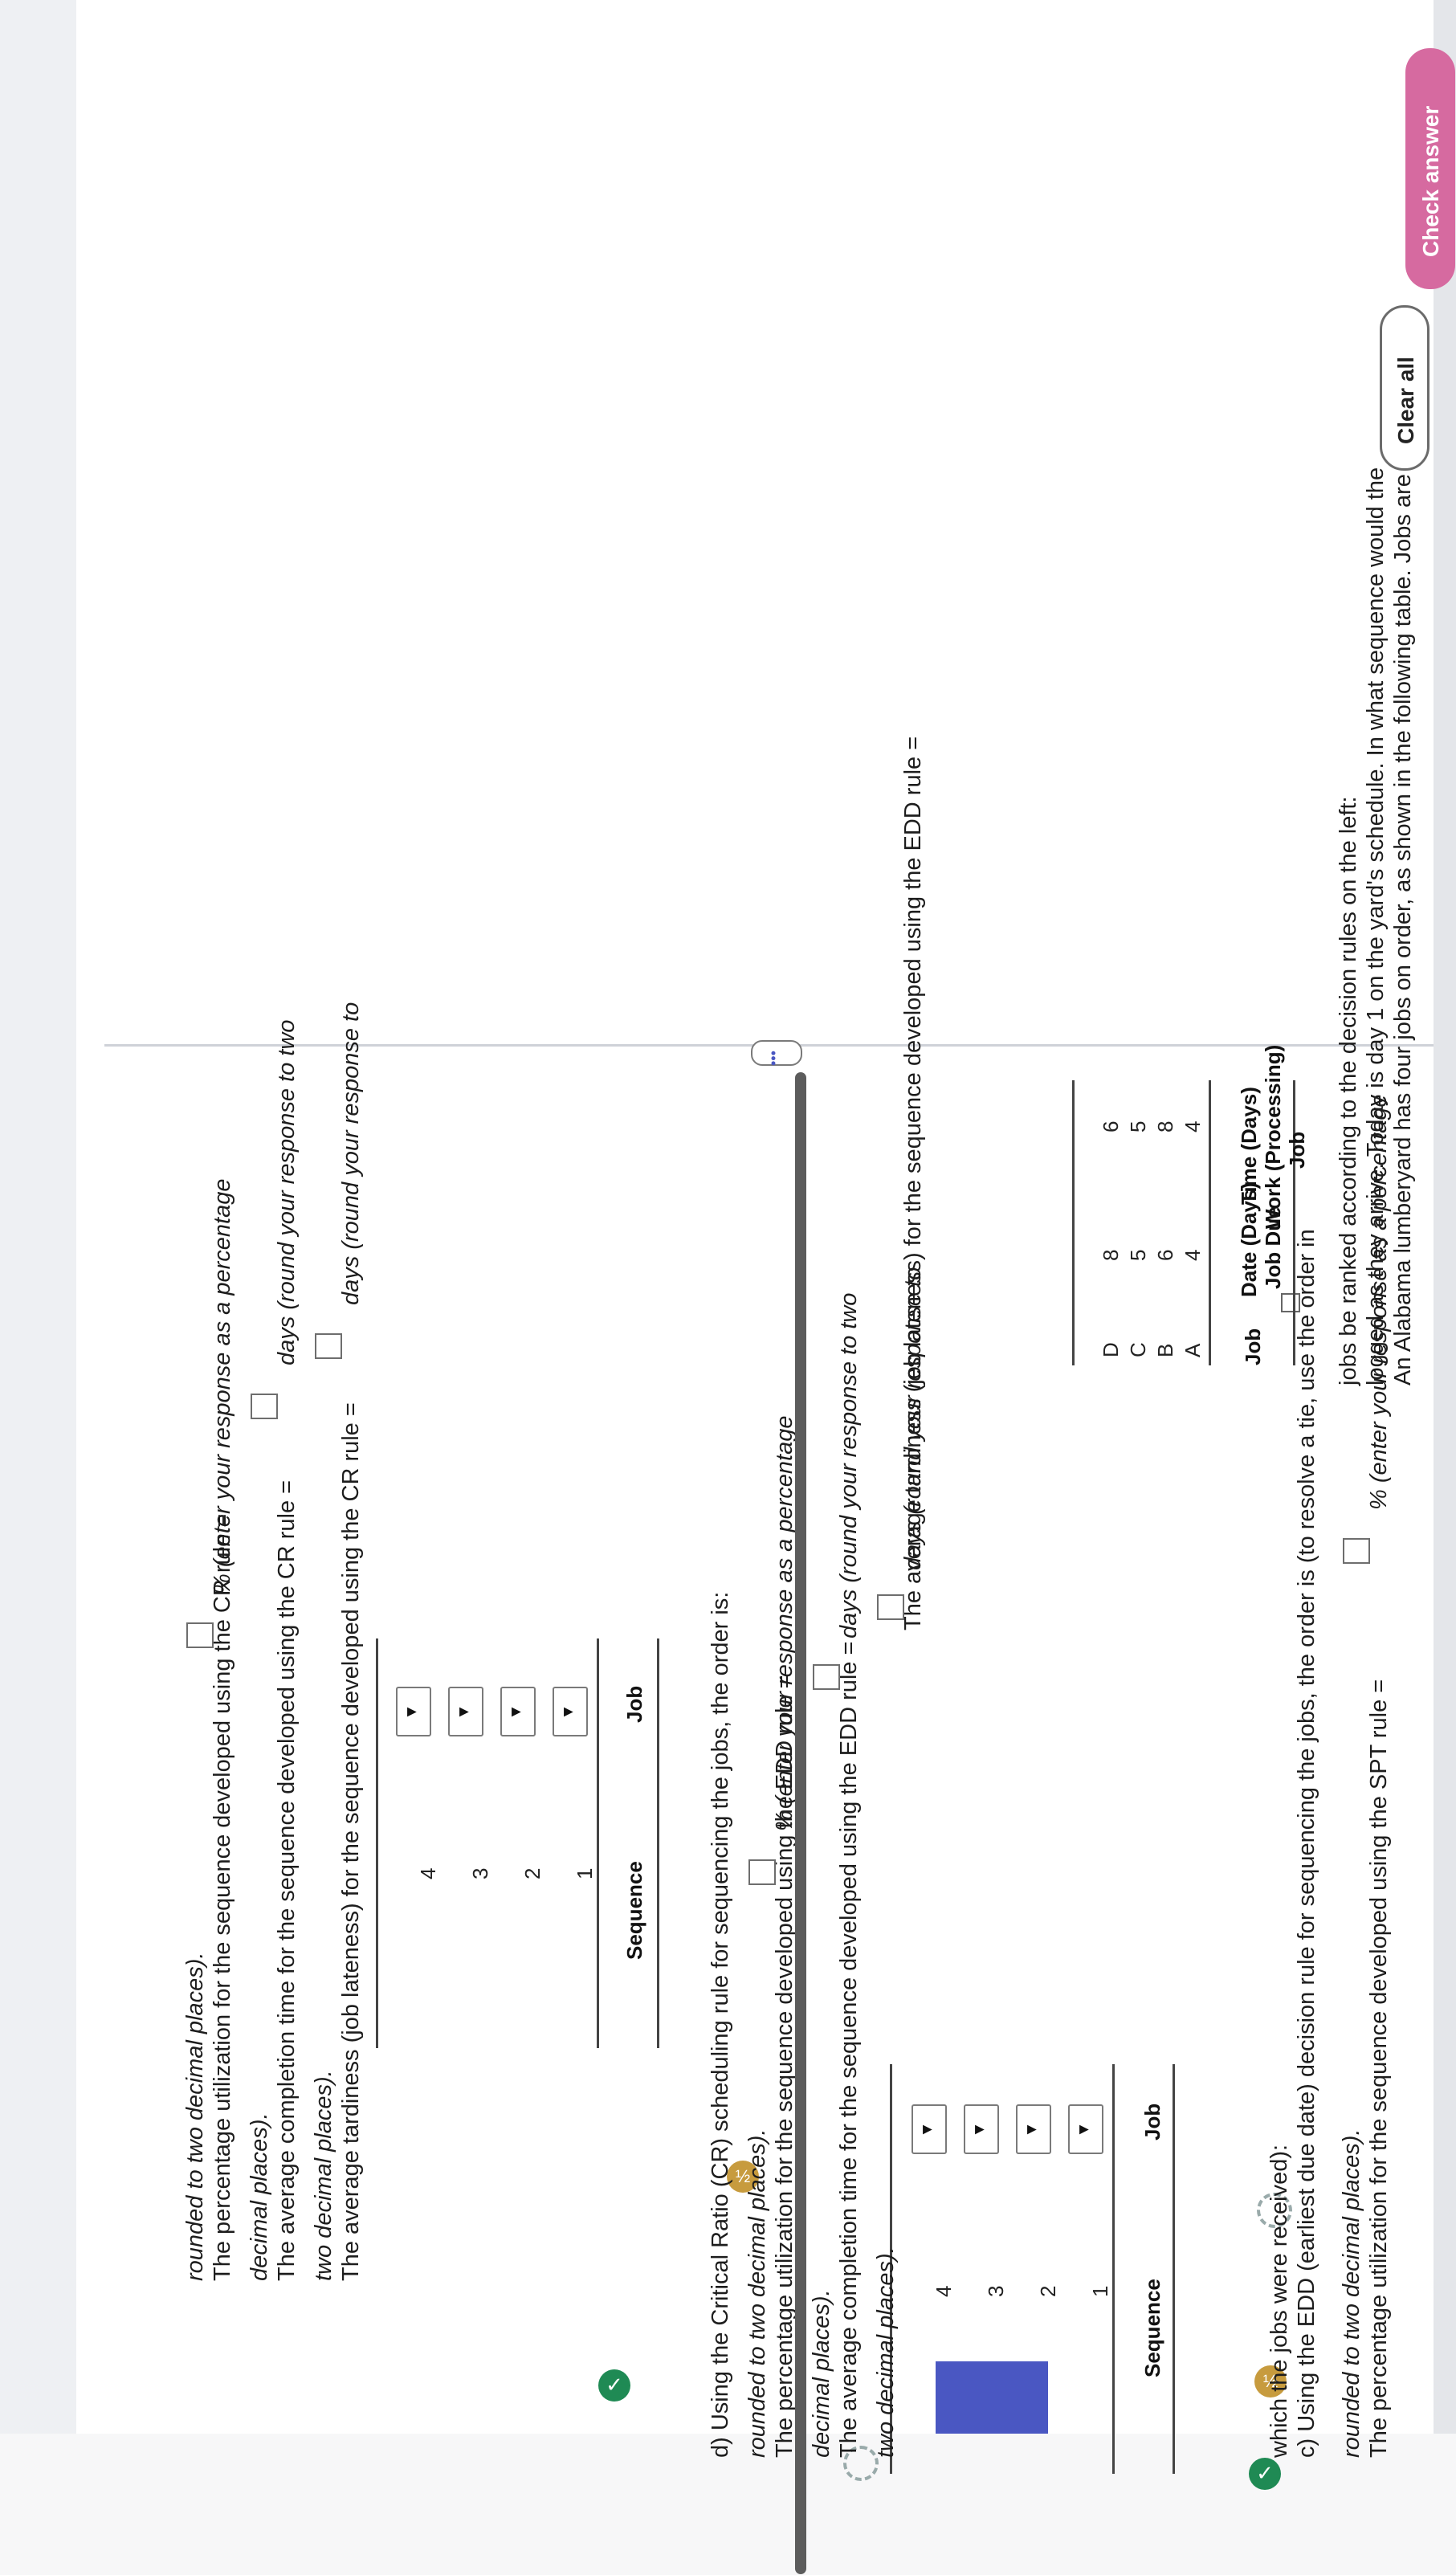 Image resolution: width=1456 pixels, height=2575 pixels. I want to click on edd-completion-hint-2: decimal places)., so click(821, 2373).